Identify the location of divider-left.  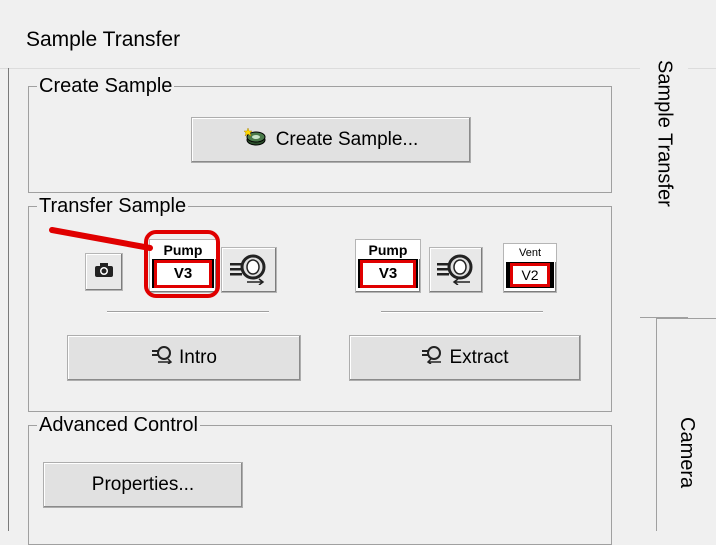
(188, 312).